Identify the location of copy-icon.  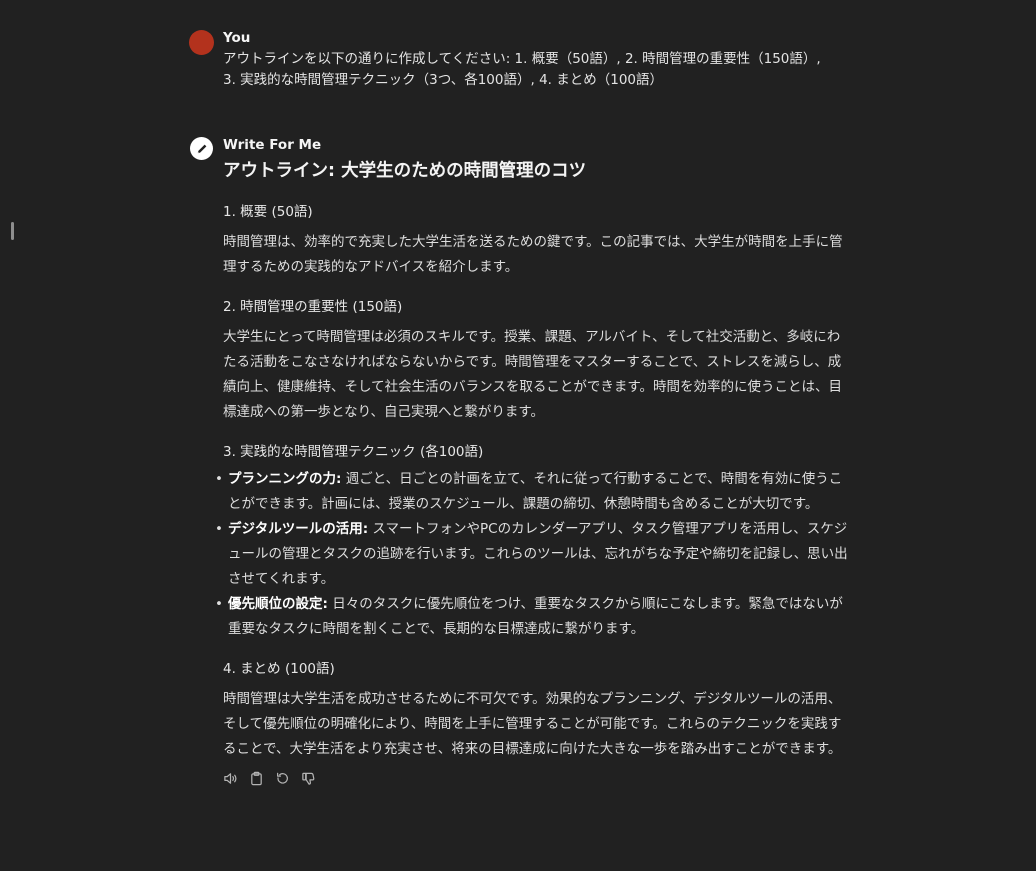
(256, 778).